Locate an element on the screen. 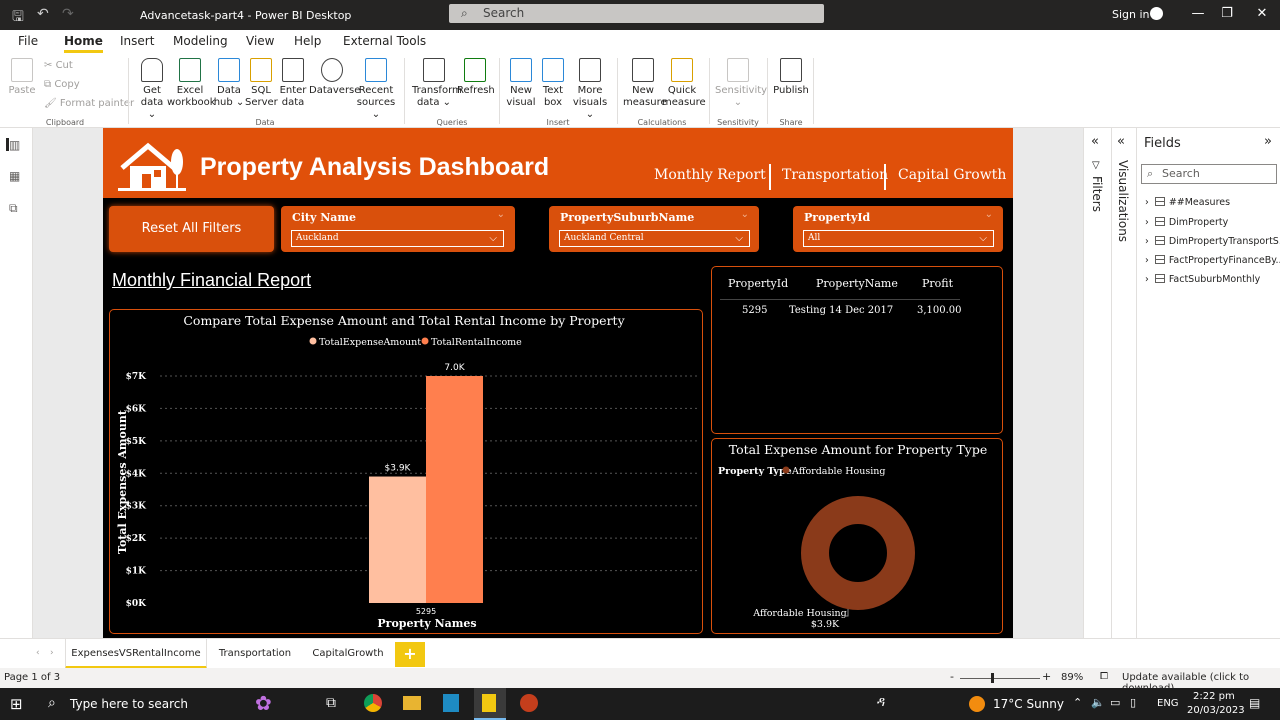 This screenshot has height=720, width=1280. zoom-slider is located at coordinates (1000, 678).